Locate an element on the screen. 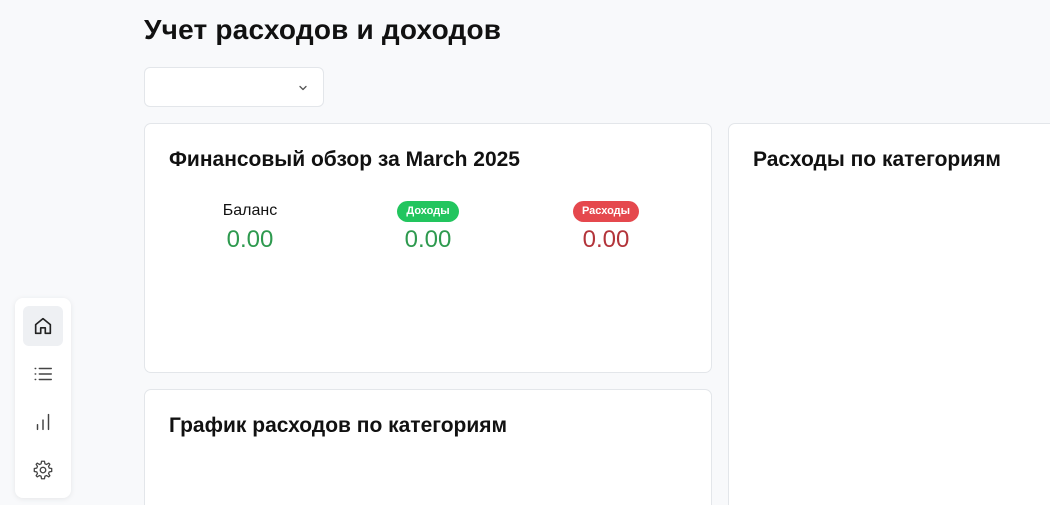  chart-title: График расходов по категориям is located at coordinates (338, 425).